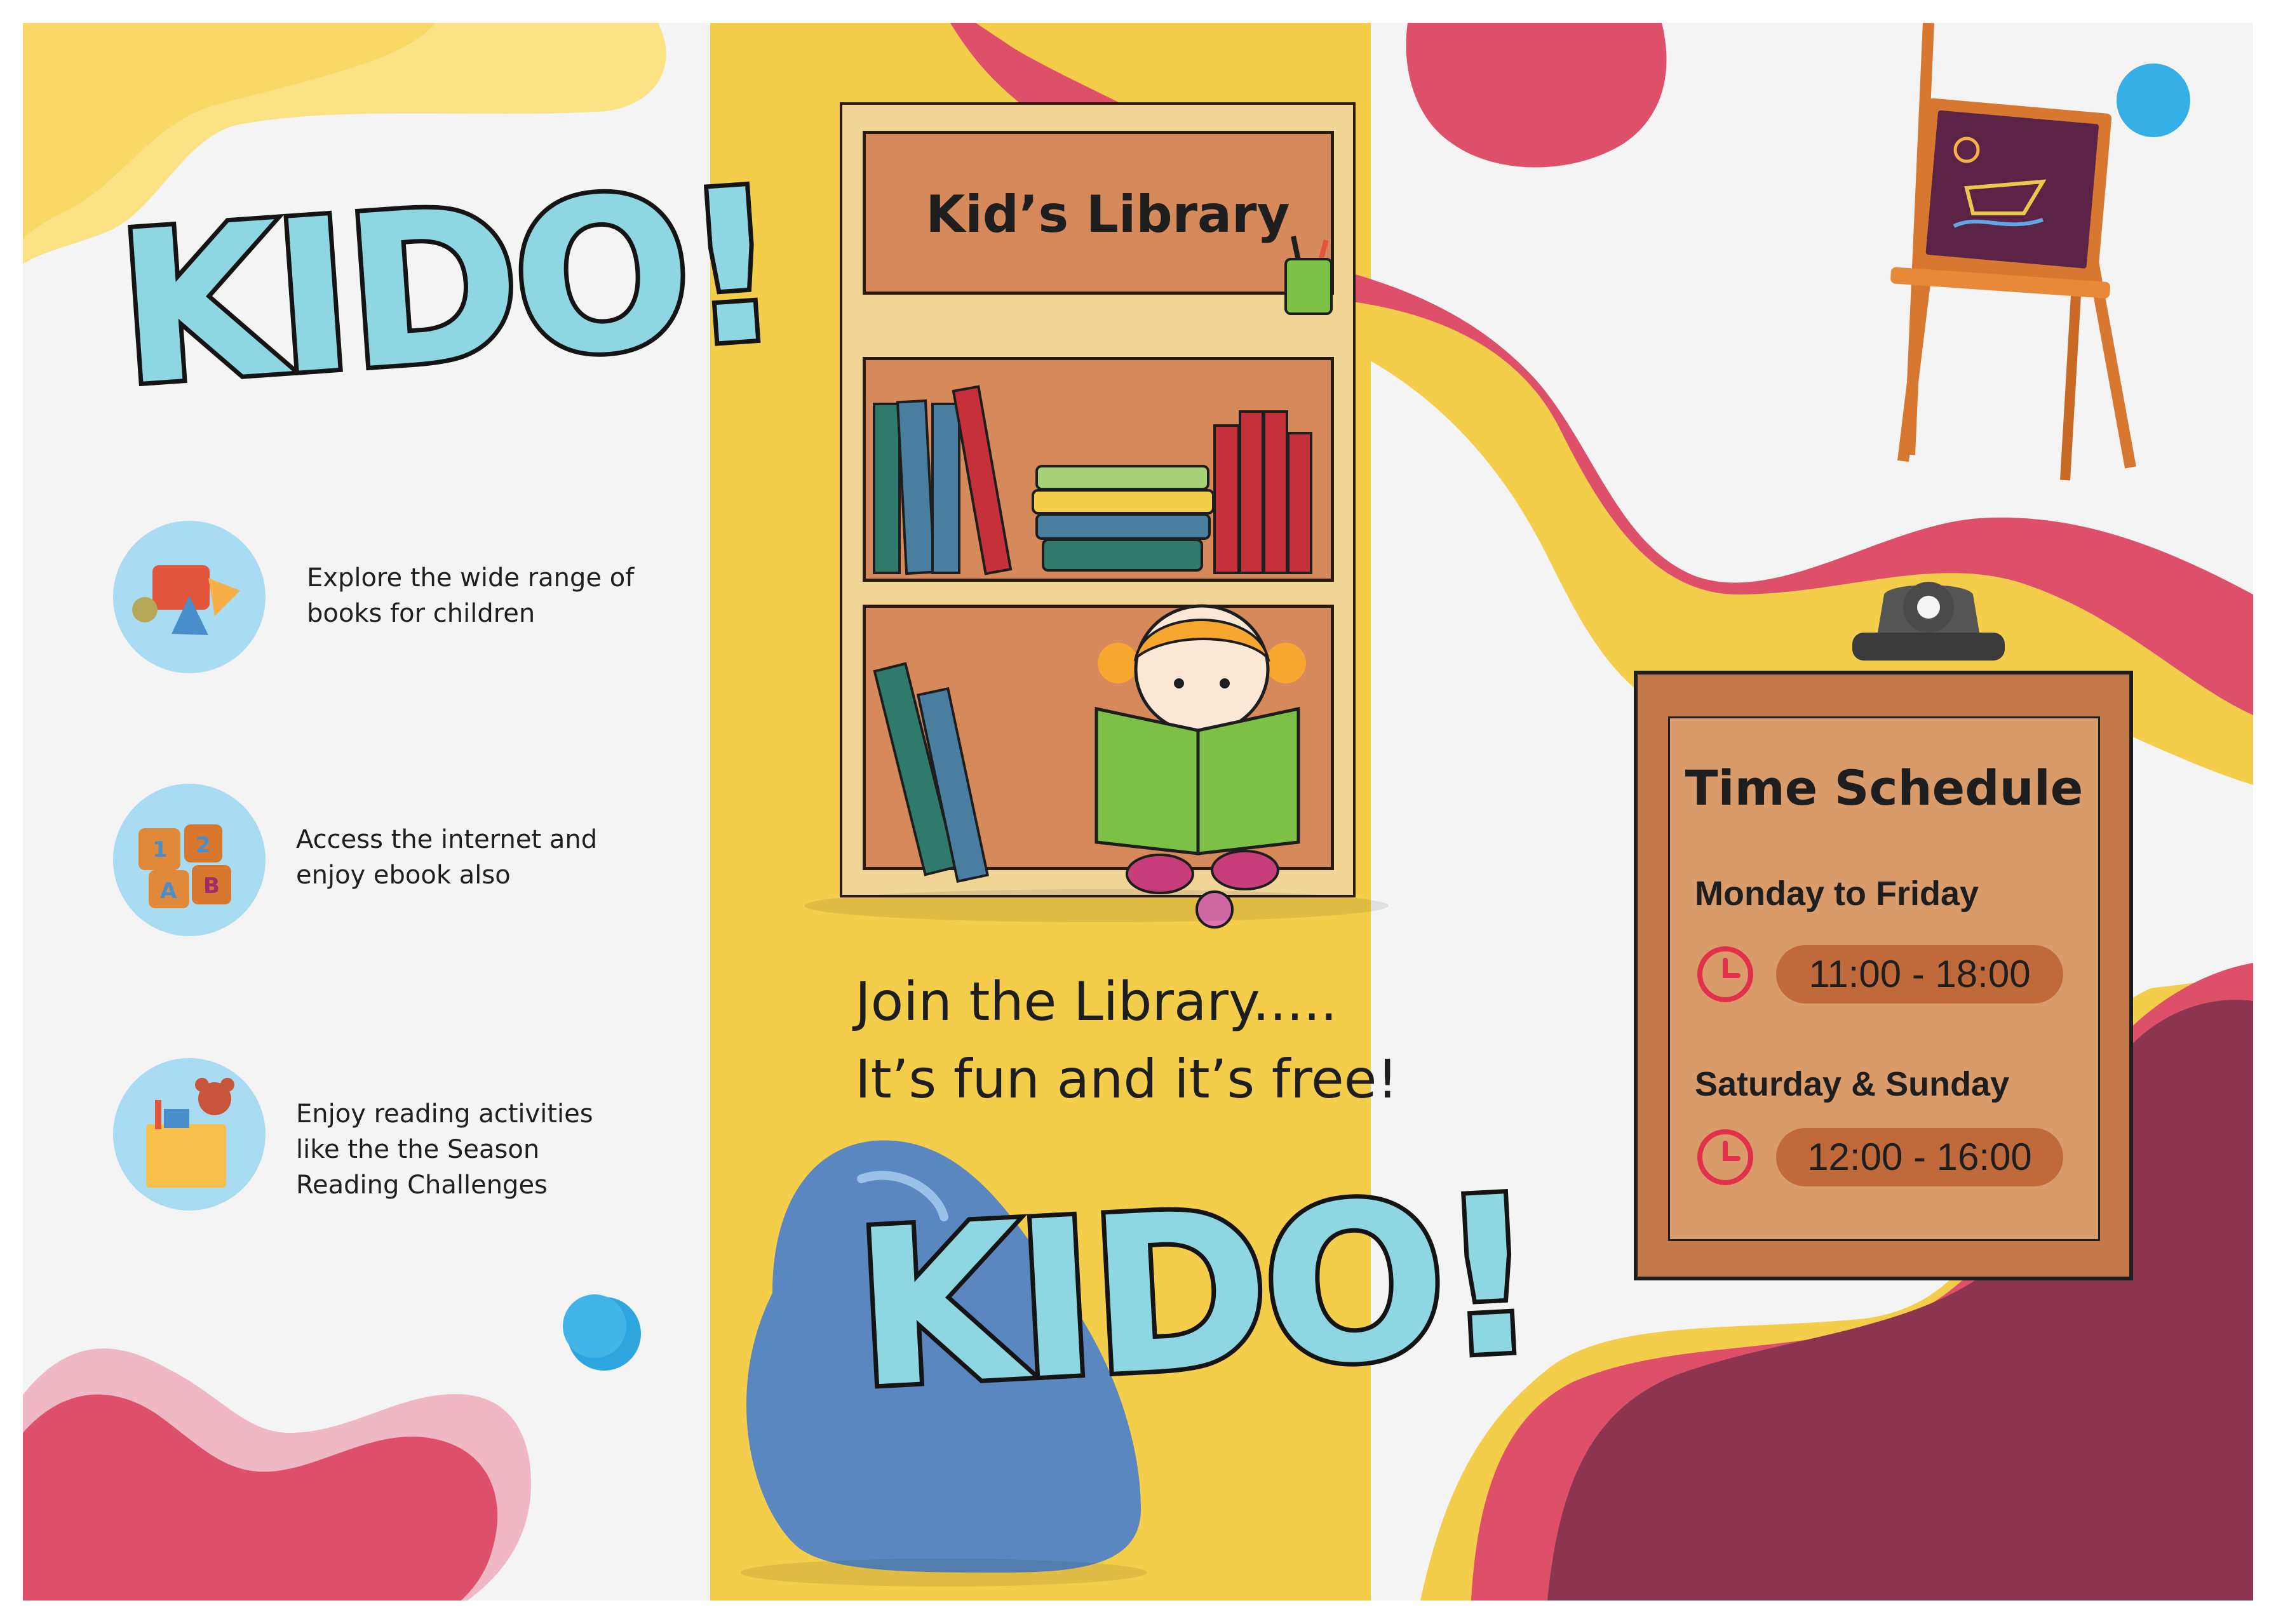 This screenshot has width=2276, height=1624. What do you see at coordinates (211, 886) in the screenshot?
I see `svg-text: B` at bounding box center [211, 886].